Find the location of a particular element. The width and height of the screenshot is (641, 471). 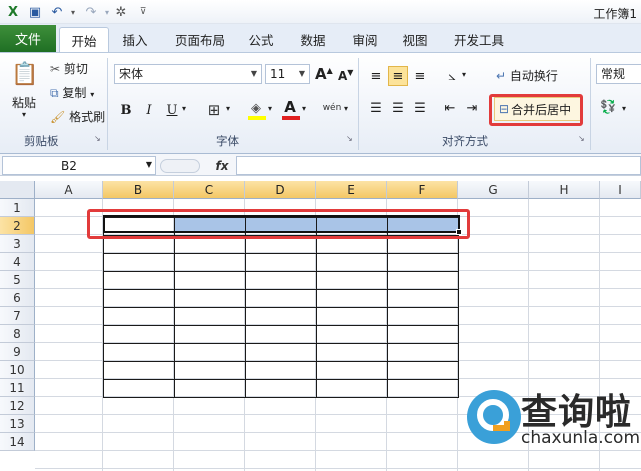

watermark-url: chaxunla.com is located at coordinates (580, 438).